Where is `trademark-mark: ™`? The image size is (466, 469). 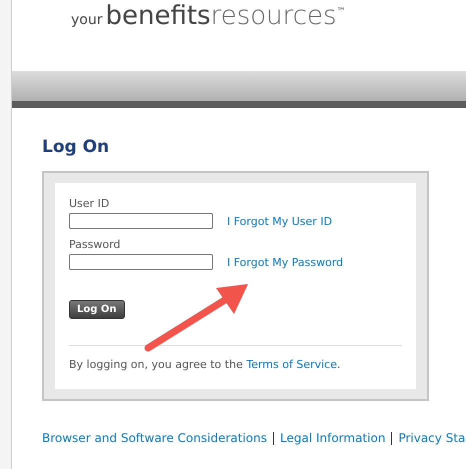
trademark-mark: ™ is located at coordinates (341, 13).